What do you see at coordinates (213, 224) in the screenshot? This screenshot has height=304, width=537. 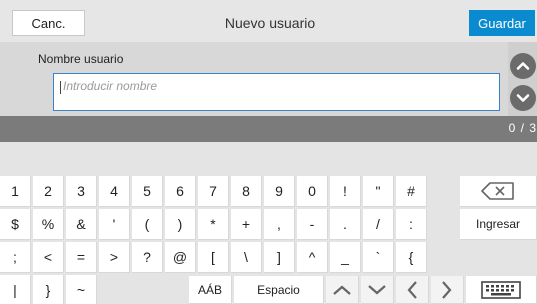 I see `key: *` at bounding box center [213, 224].